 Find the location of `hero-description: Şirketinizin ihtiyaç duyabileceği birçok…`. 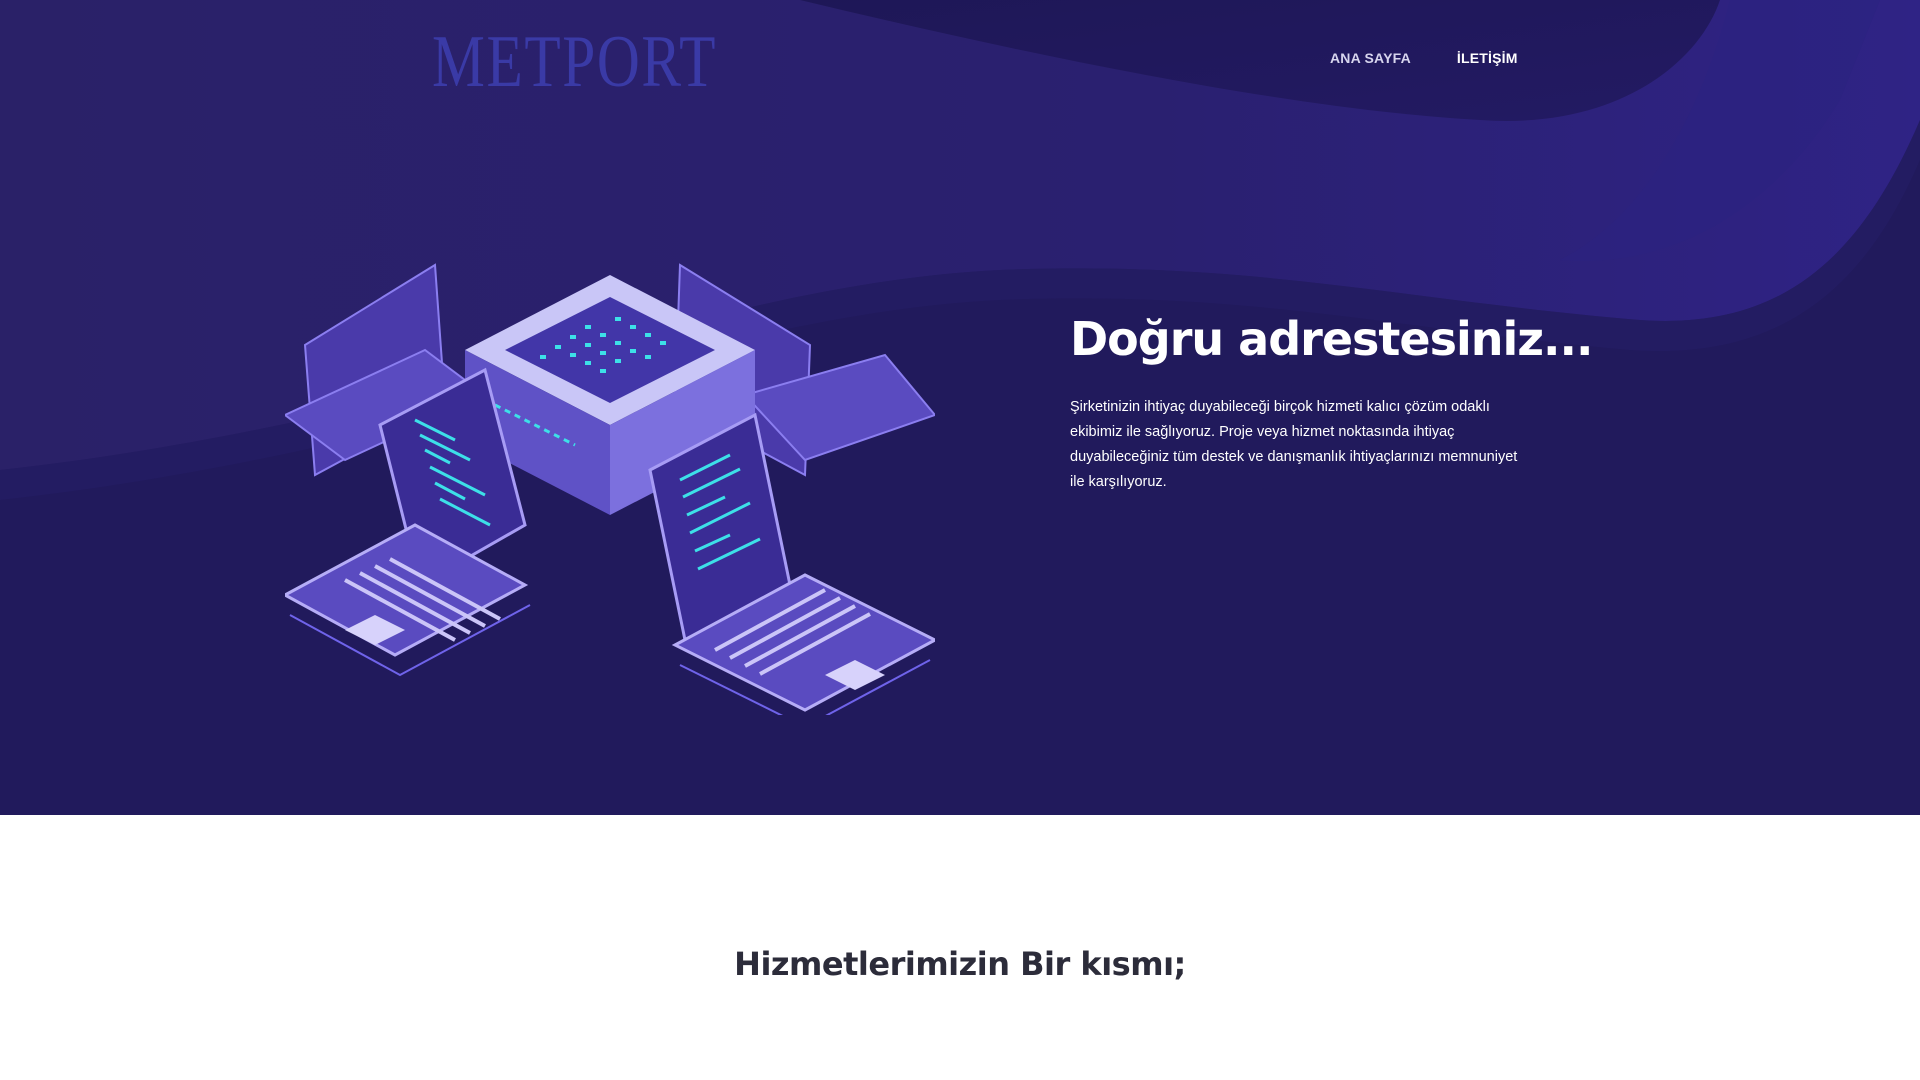

hero-description: Şirketinizin ihtiyaç duyabileceği birçok… is located at coordinates (1294, 444).